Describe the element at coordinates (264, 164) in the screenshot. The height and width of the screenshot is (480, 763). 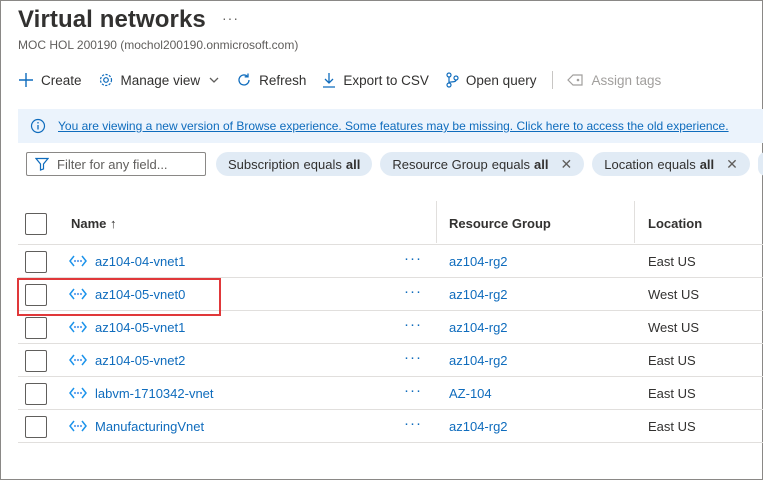
I see `pill-field: Subscription` at that location.